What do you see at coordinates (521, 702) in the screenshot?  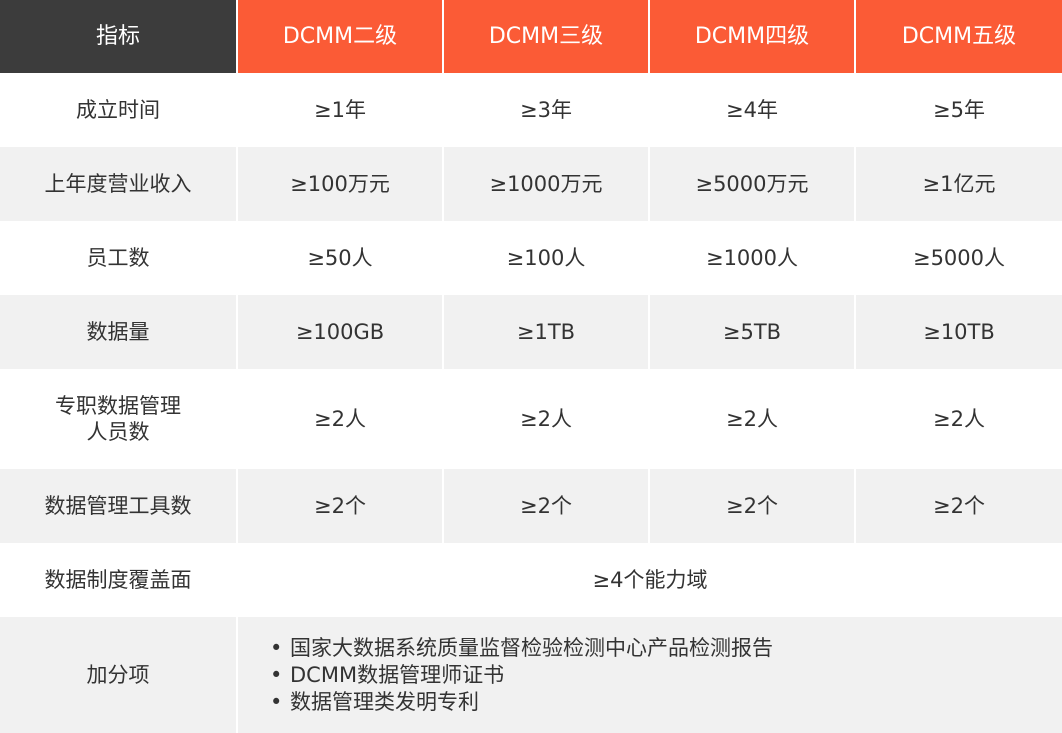 I see `bonus-item: 数据管理类发明专利` at bounding box center [521, 702].